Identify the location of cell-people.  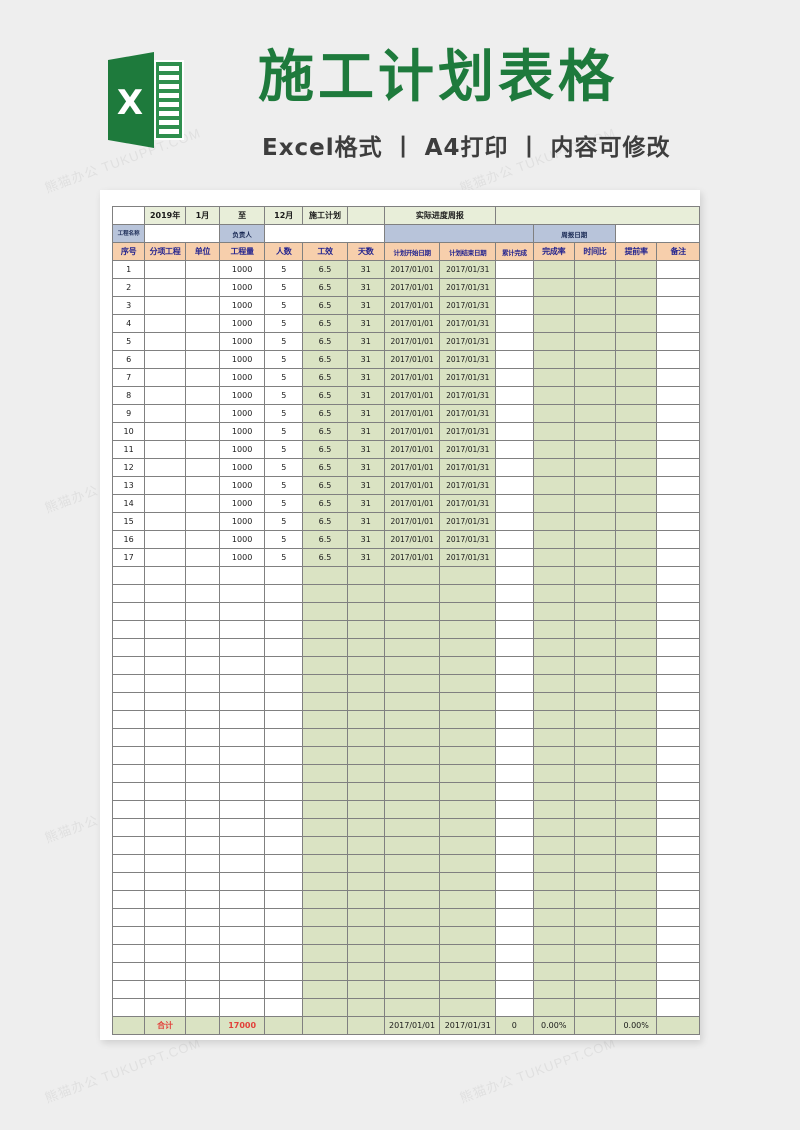
(284, 683).